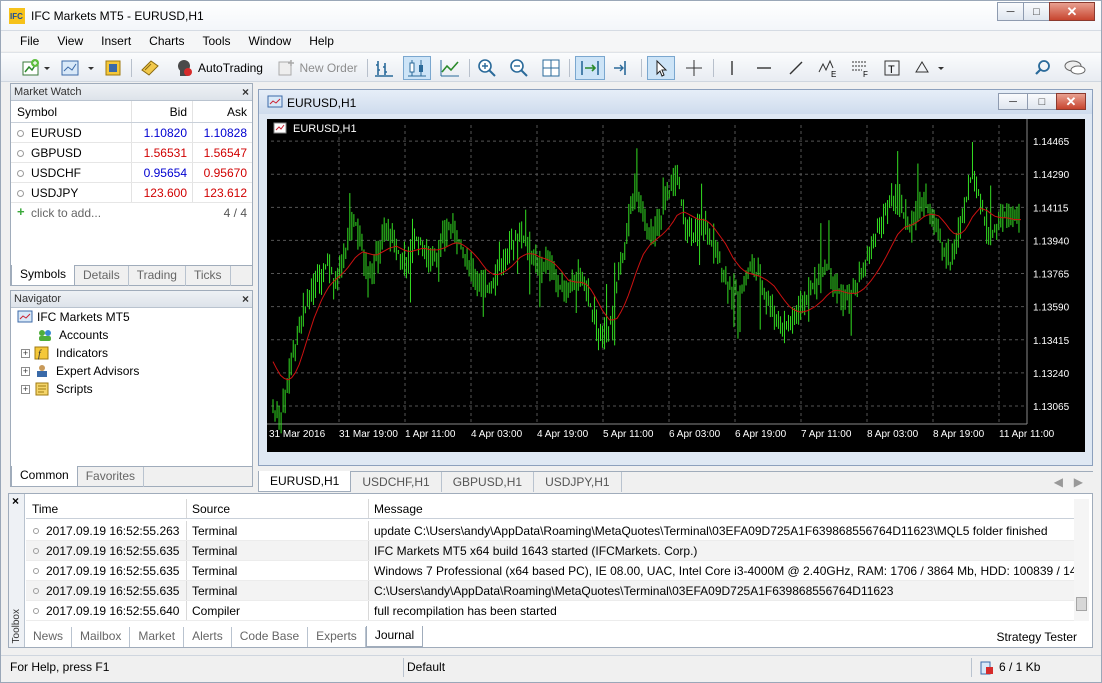 Image resolution: width=1102 pixels, height=683 pixels. What do you see at coordinates (317, 68) in the screenshot?
I see `new-order-button: New Order` at bounding box center [317, 68].